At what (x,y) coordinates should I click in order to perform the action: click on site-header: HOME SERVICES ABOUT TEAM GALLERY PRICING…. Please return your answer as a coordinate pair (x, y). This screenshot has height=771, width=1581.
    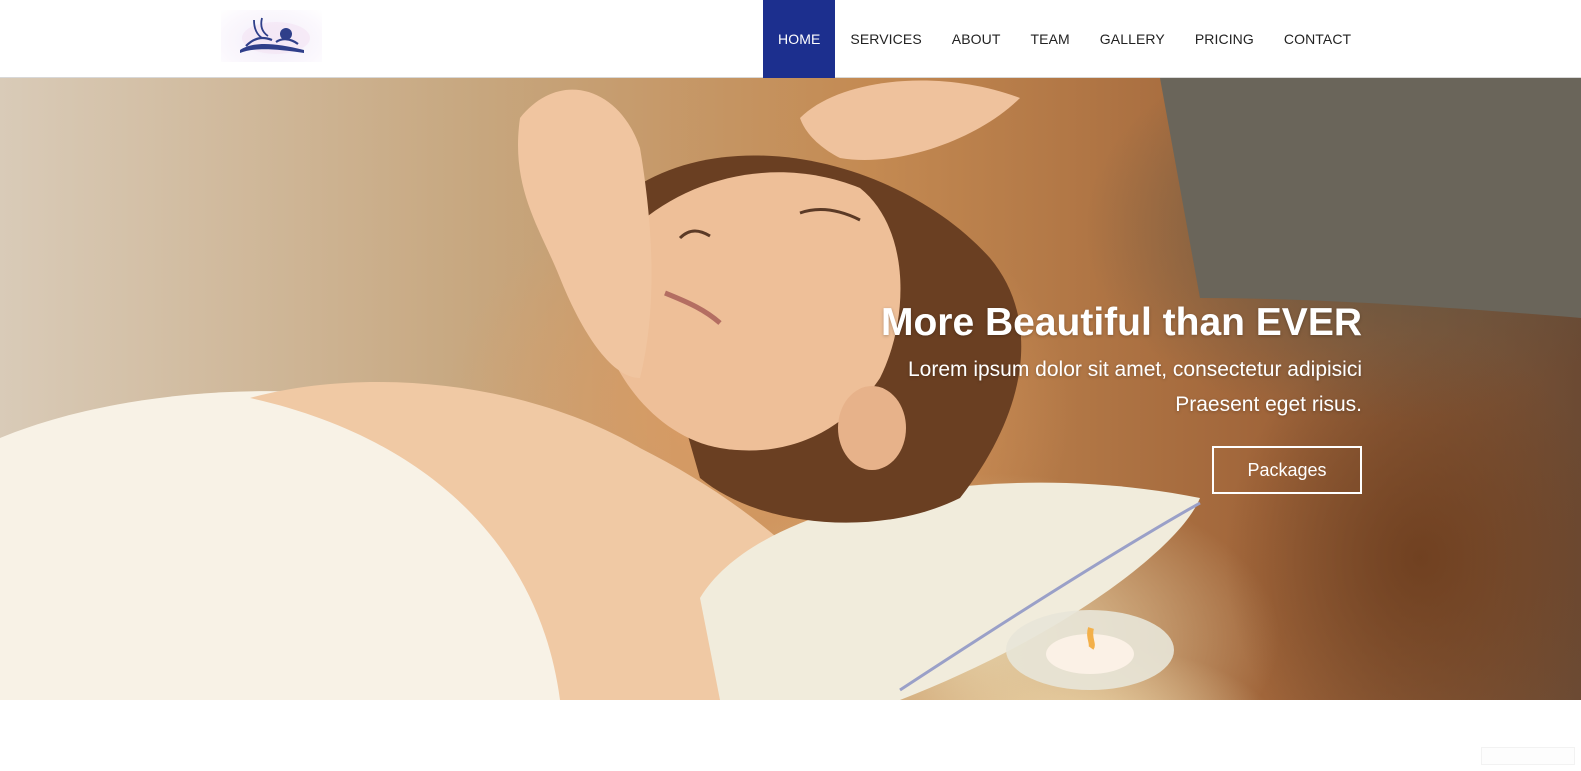
    Looking at the image, I should click on (790, 39).